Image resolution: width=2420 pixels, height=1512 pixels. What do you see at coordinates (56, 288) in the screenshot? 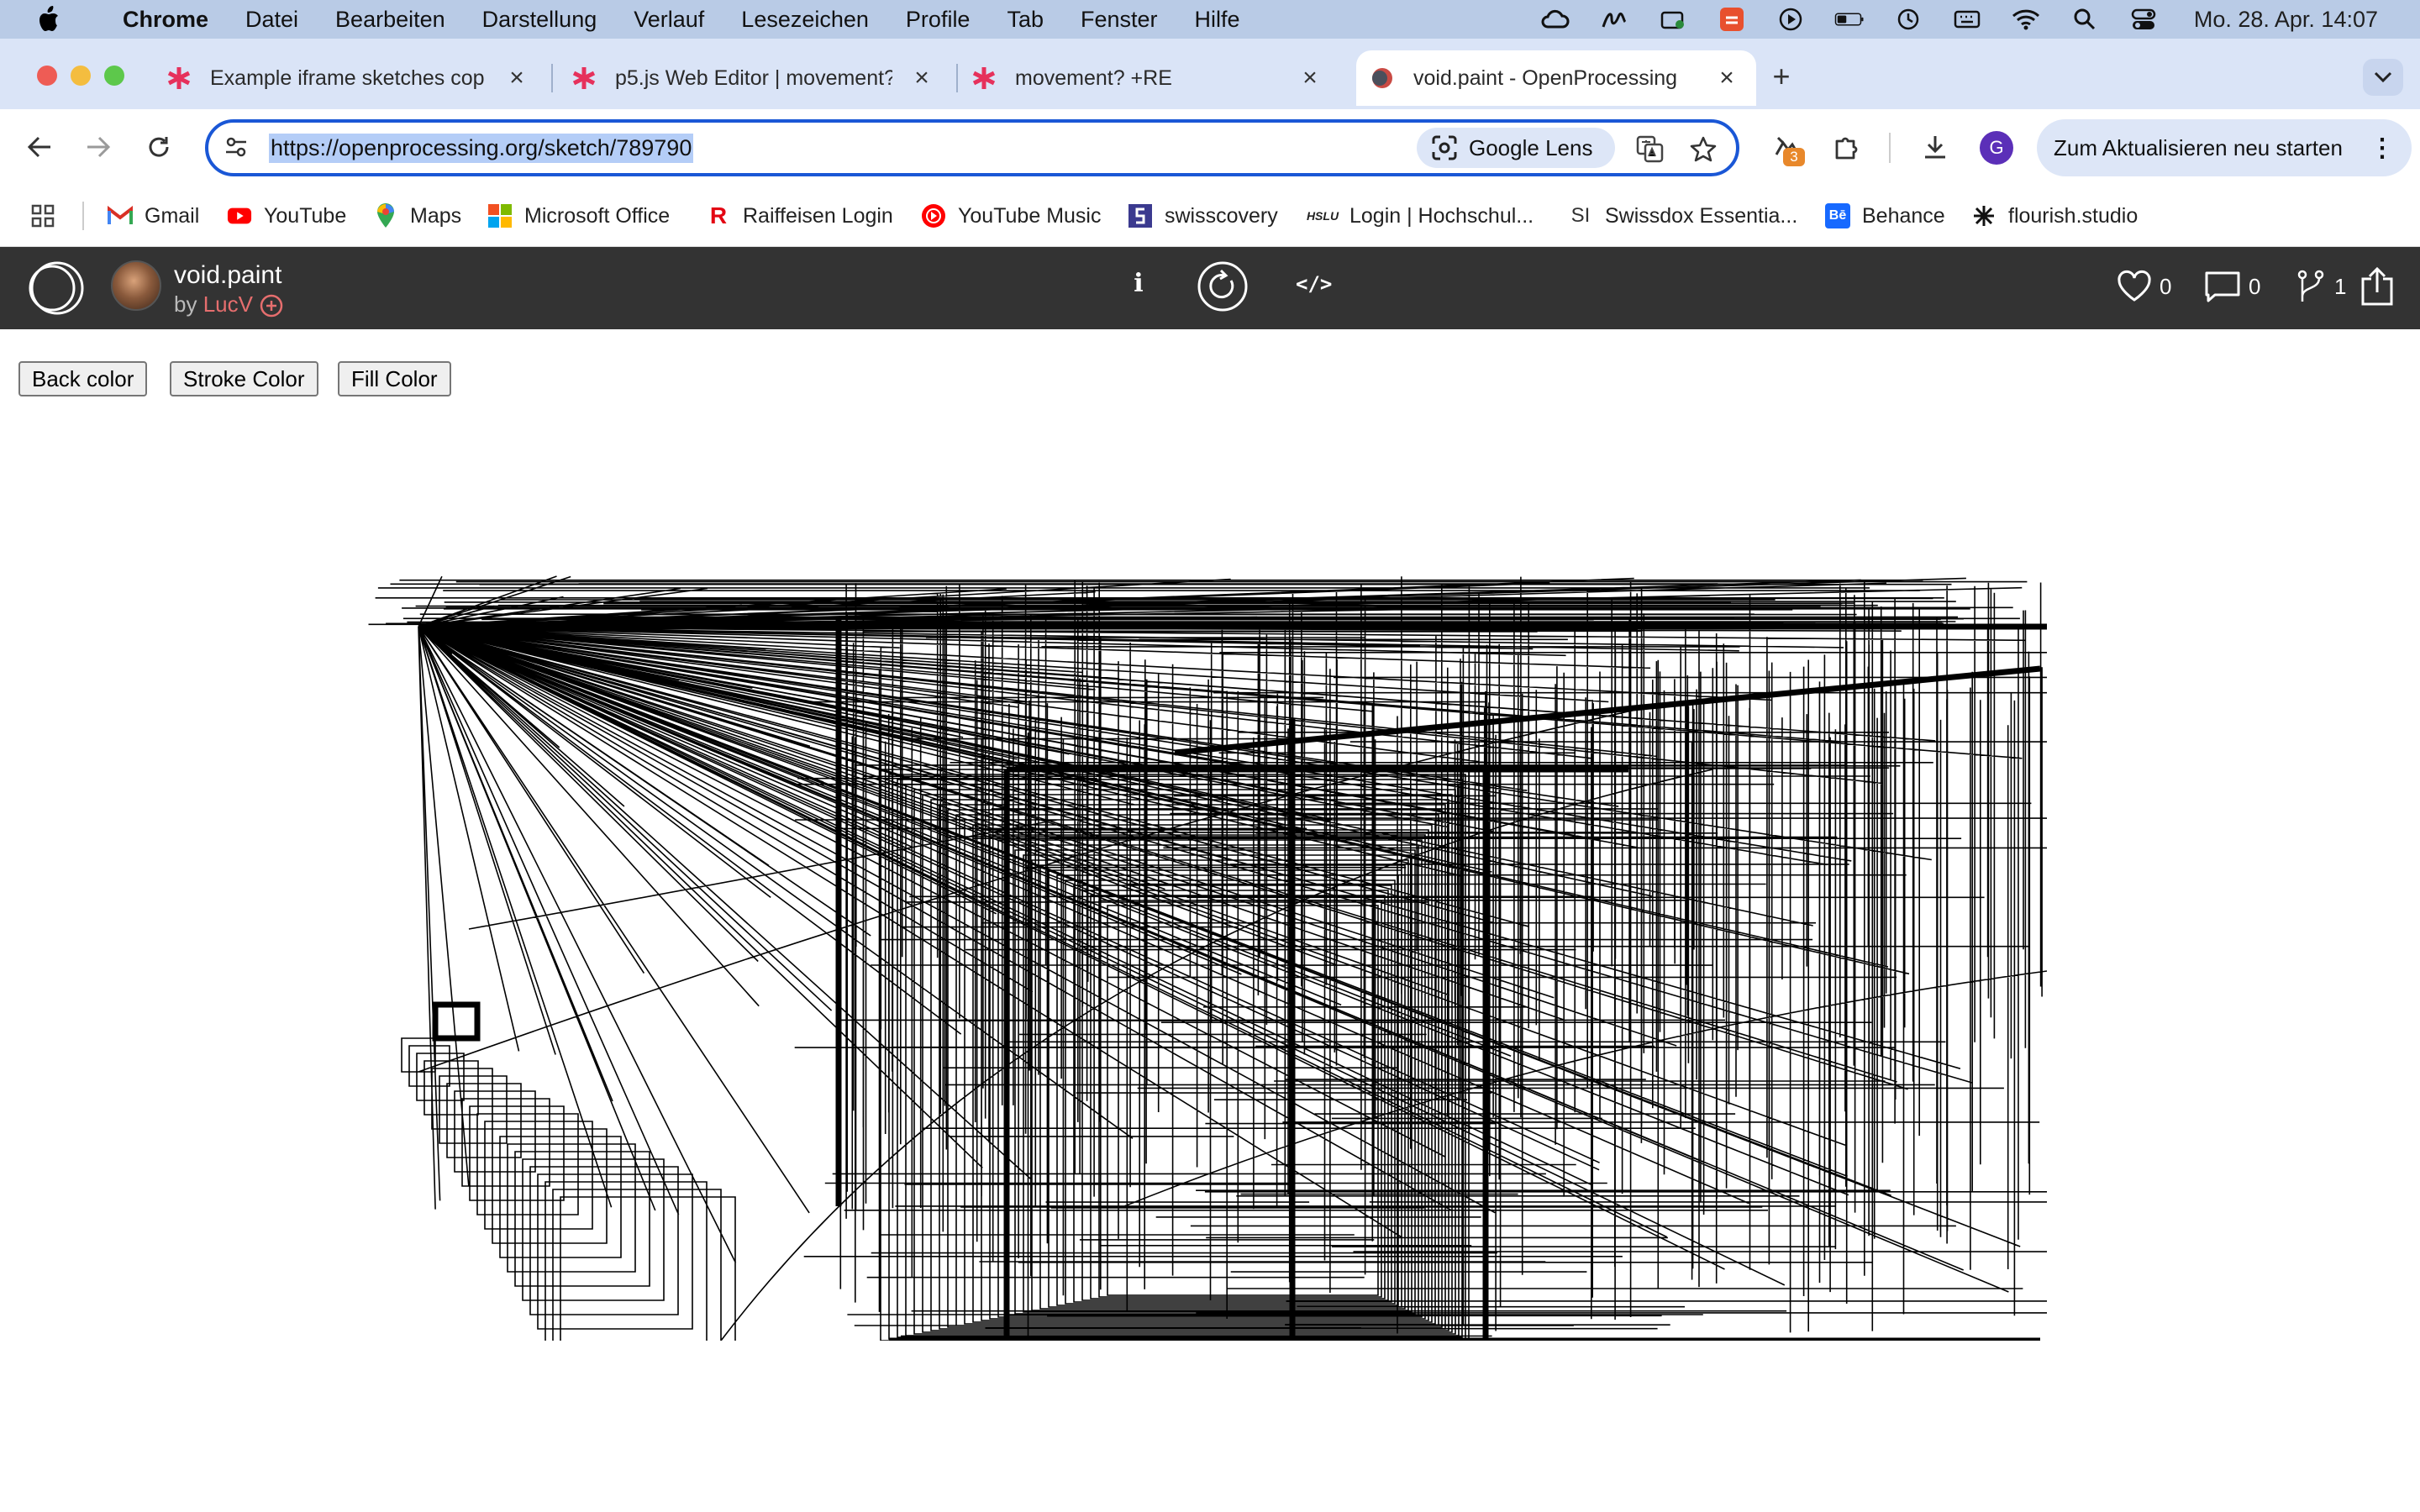
I see `openprocessing-logo` at bounding box center [56, 288].